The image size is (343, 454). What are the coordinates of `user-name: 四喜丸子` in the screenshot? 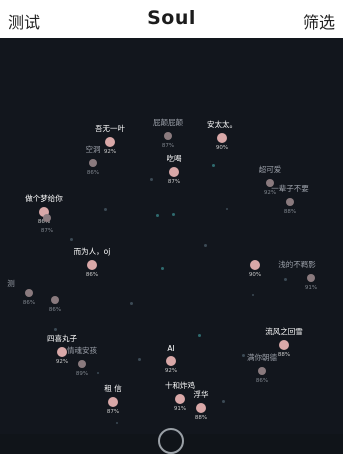 It's located at (62, 338).